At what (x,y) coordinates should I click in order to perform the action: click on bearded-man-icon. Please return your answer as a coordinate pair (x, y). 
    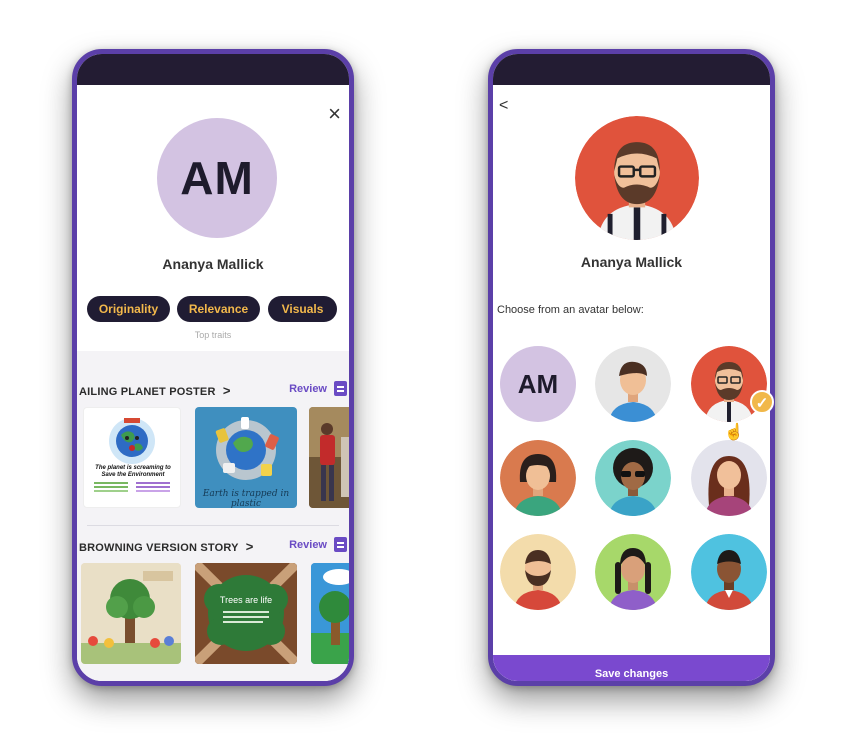
    Looking at the image, I should click on (538, 572).